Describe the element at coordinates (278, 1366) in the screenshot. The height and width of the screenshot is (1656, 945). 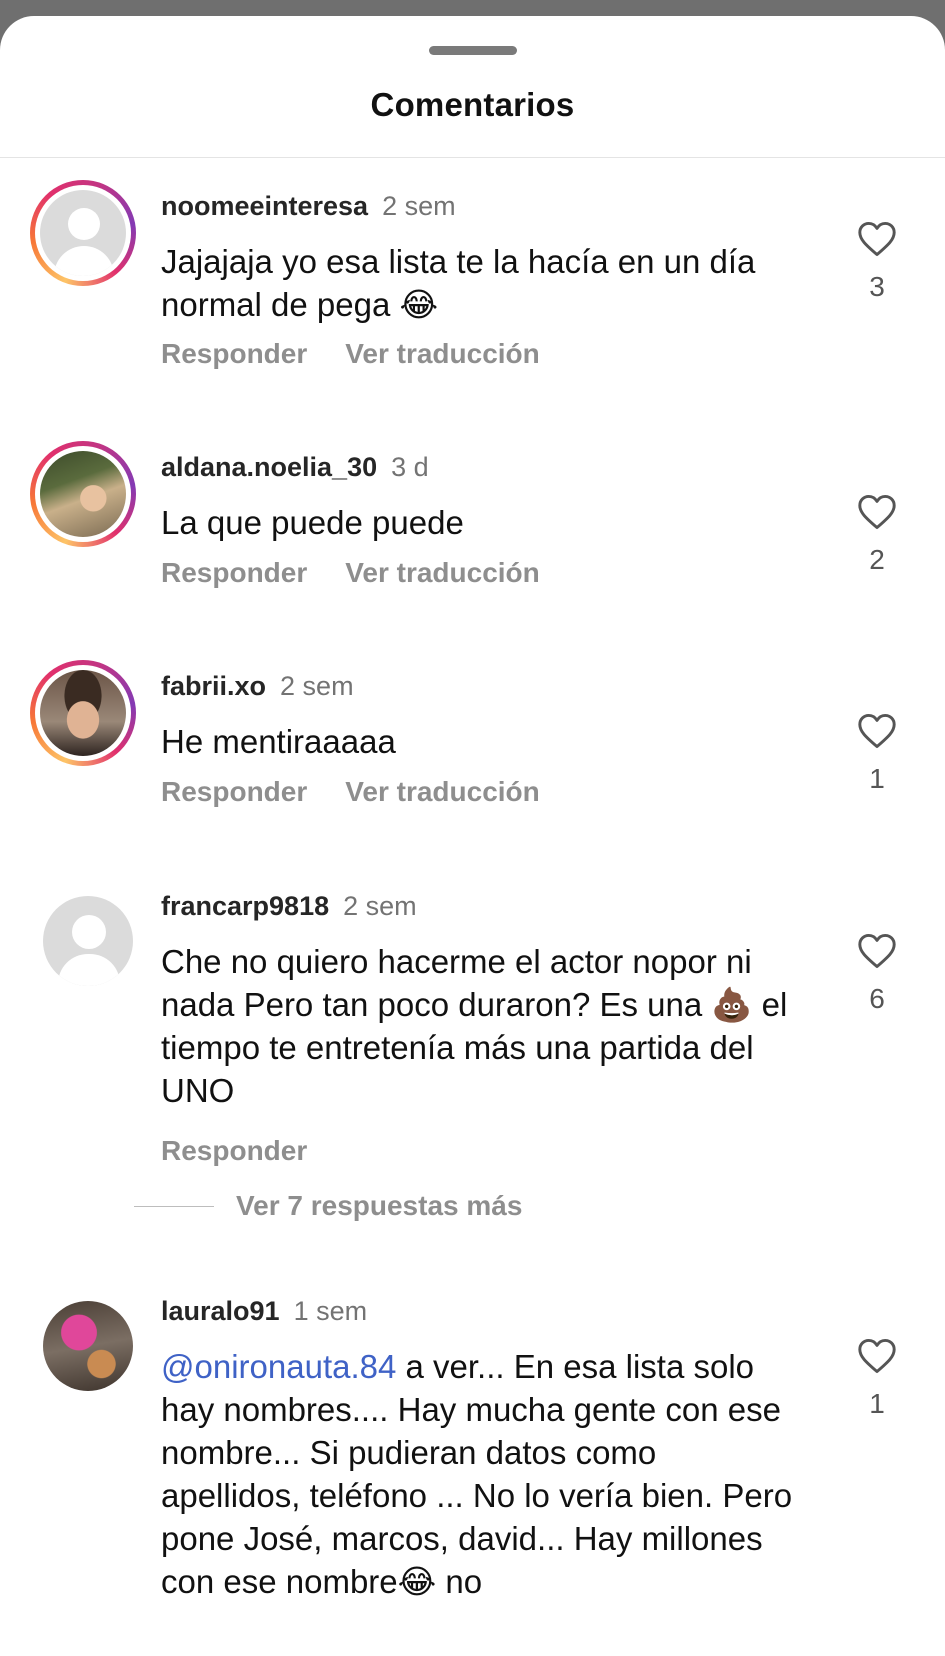
I see `mention-link: @onironauta.84` at that location.